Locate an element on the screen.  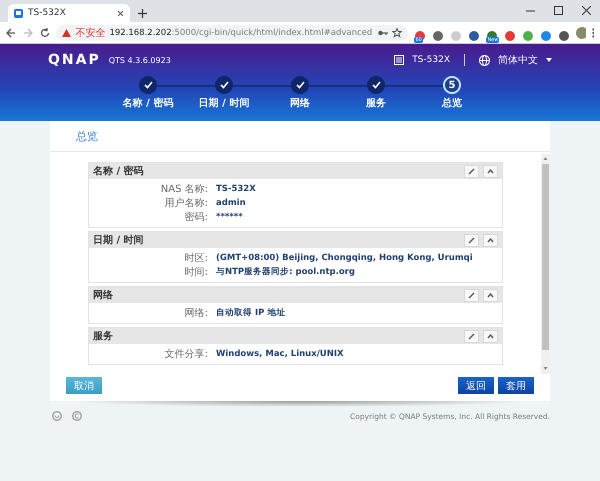
step-number: 5 is located at coordinates (452, 85).